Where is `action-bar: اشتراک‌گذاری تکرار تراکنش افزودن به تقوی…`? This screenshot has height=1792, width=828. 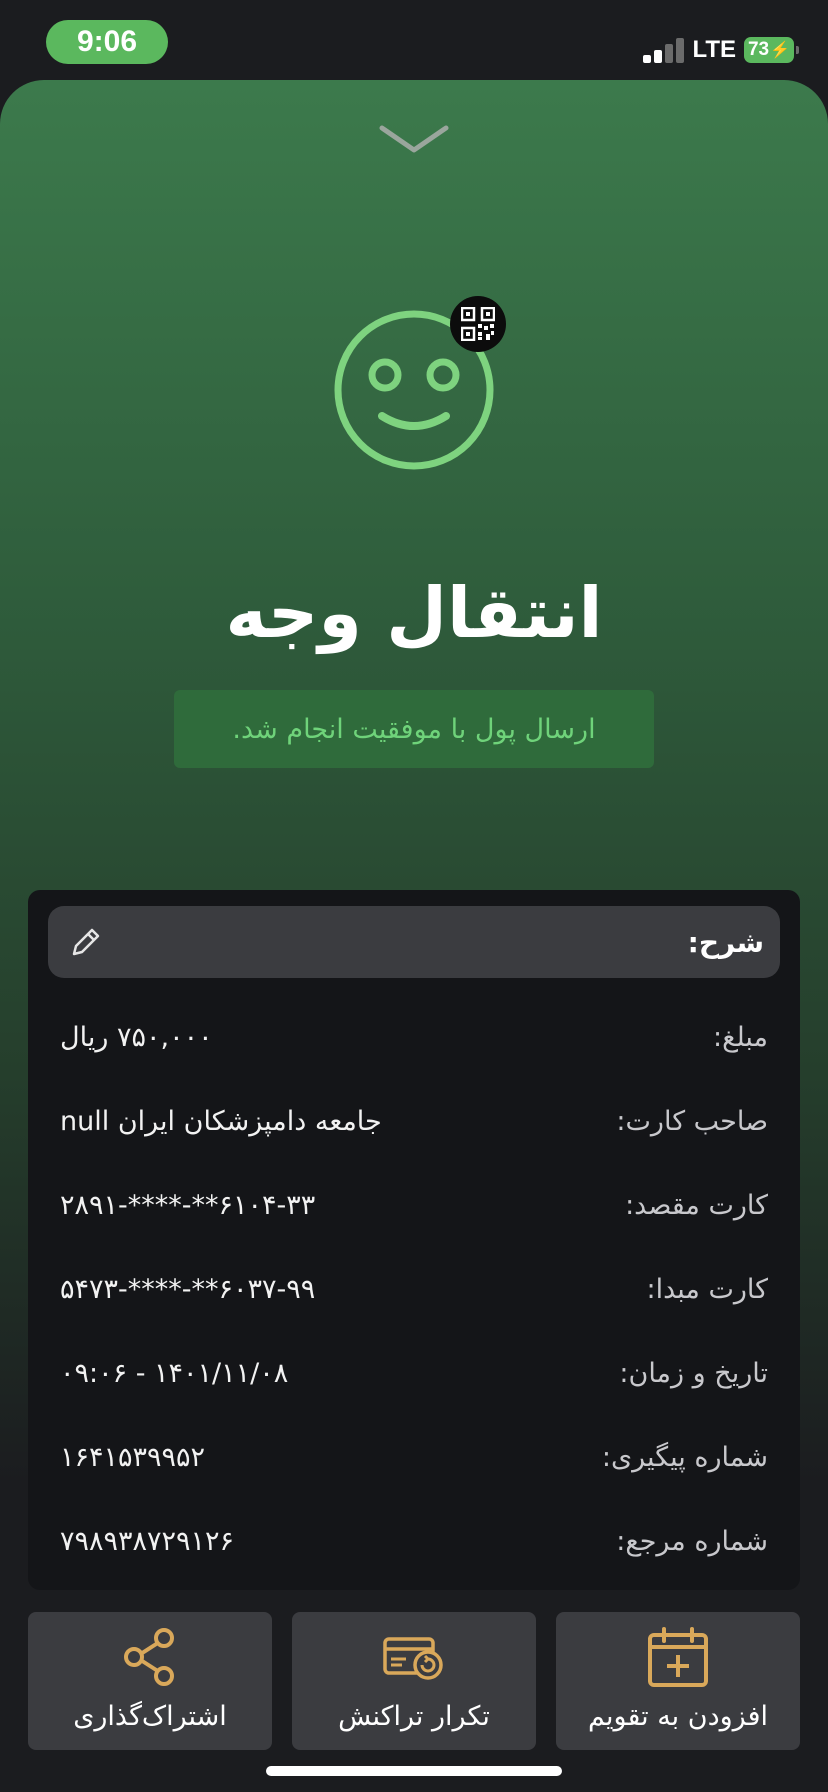
action-bar: اشتراک‌گذاری تکرار تراکنش افزودن به تقوی… is located at coordinates (414, 1681).